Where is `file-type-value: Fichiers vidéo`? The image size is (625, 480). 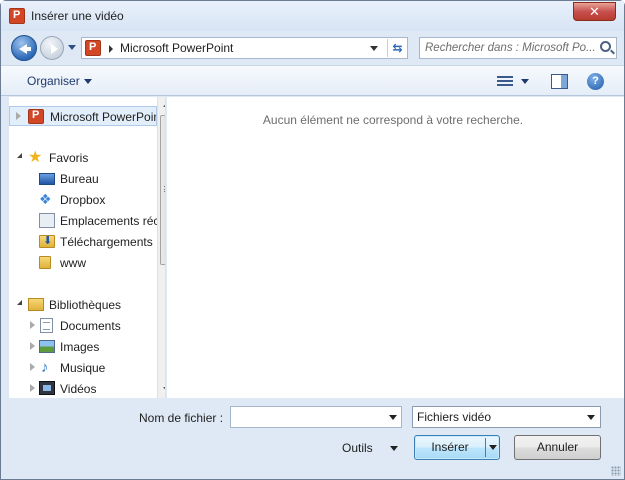 file-type-value: Fichiers vidéo is located at coordinates (454, 417).